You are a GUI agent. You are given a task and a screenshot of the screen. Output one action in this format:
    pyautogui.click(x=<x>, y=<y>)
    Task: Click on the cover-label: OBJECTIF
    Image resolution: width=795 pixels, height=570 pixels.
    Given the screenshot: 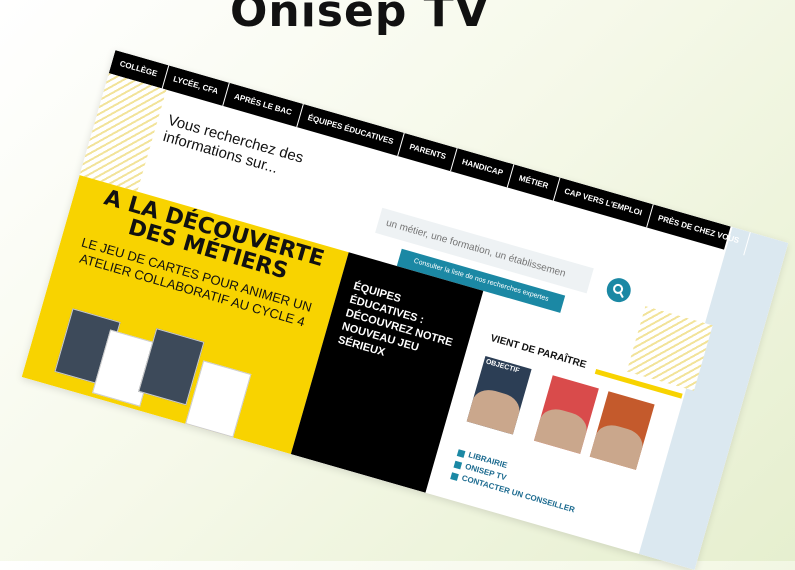 What is the action you would take?
    pyautogui.click(x=502, y=366)
    